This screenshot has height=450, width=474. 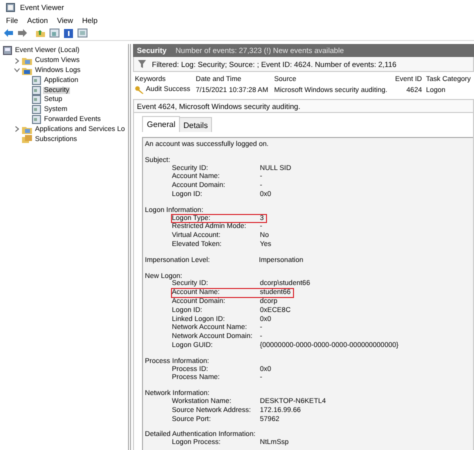 I want to click on tab: General, so click(x=161, y=124).